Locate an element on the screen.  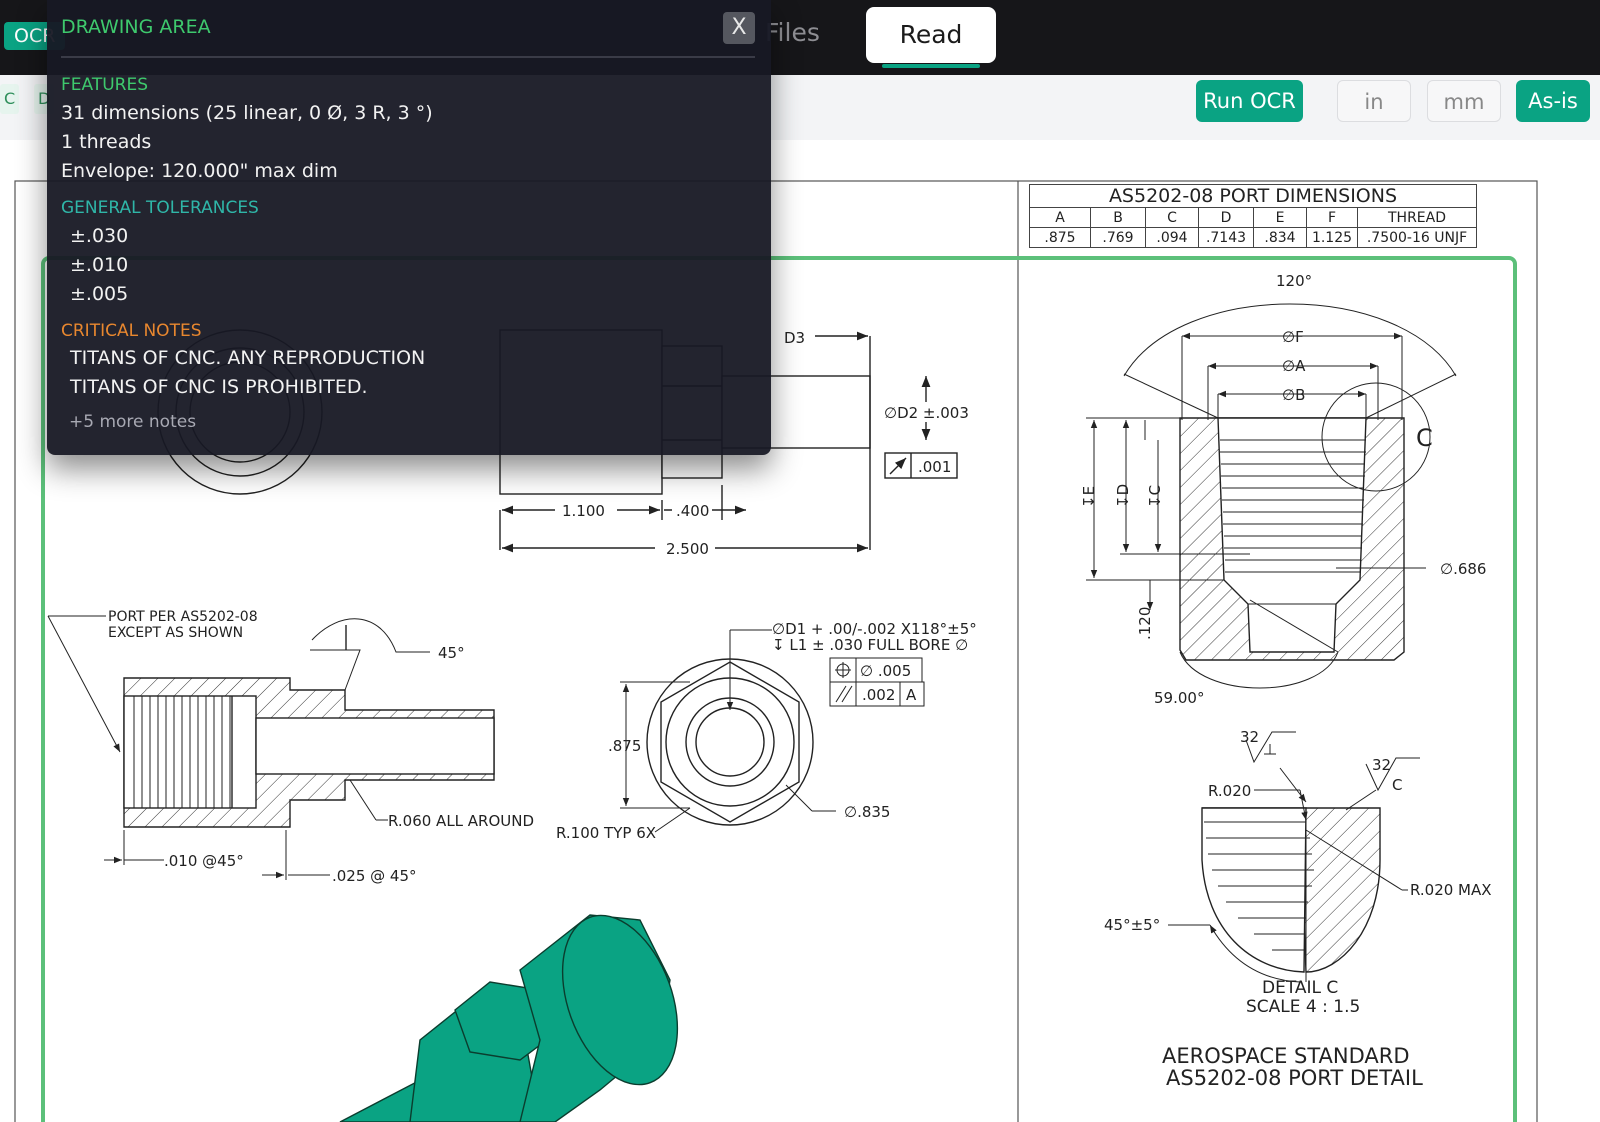
angle-45: 45° is located at coordinates (451, 653).